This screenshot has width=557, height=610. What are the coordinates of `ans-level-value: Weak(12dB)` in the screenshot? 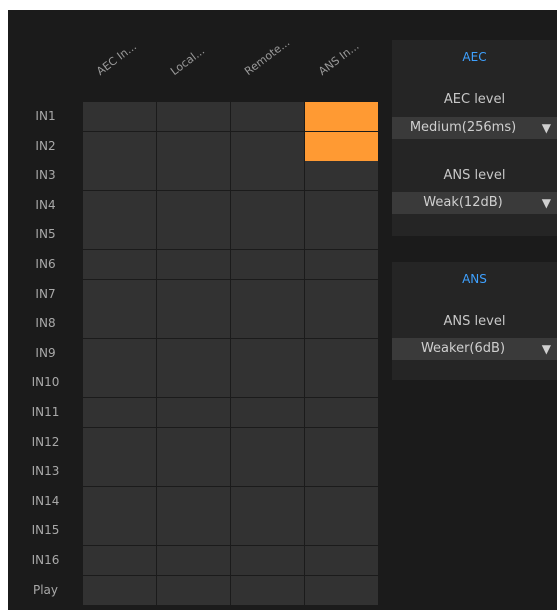 It's located at (463, 202).